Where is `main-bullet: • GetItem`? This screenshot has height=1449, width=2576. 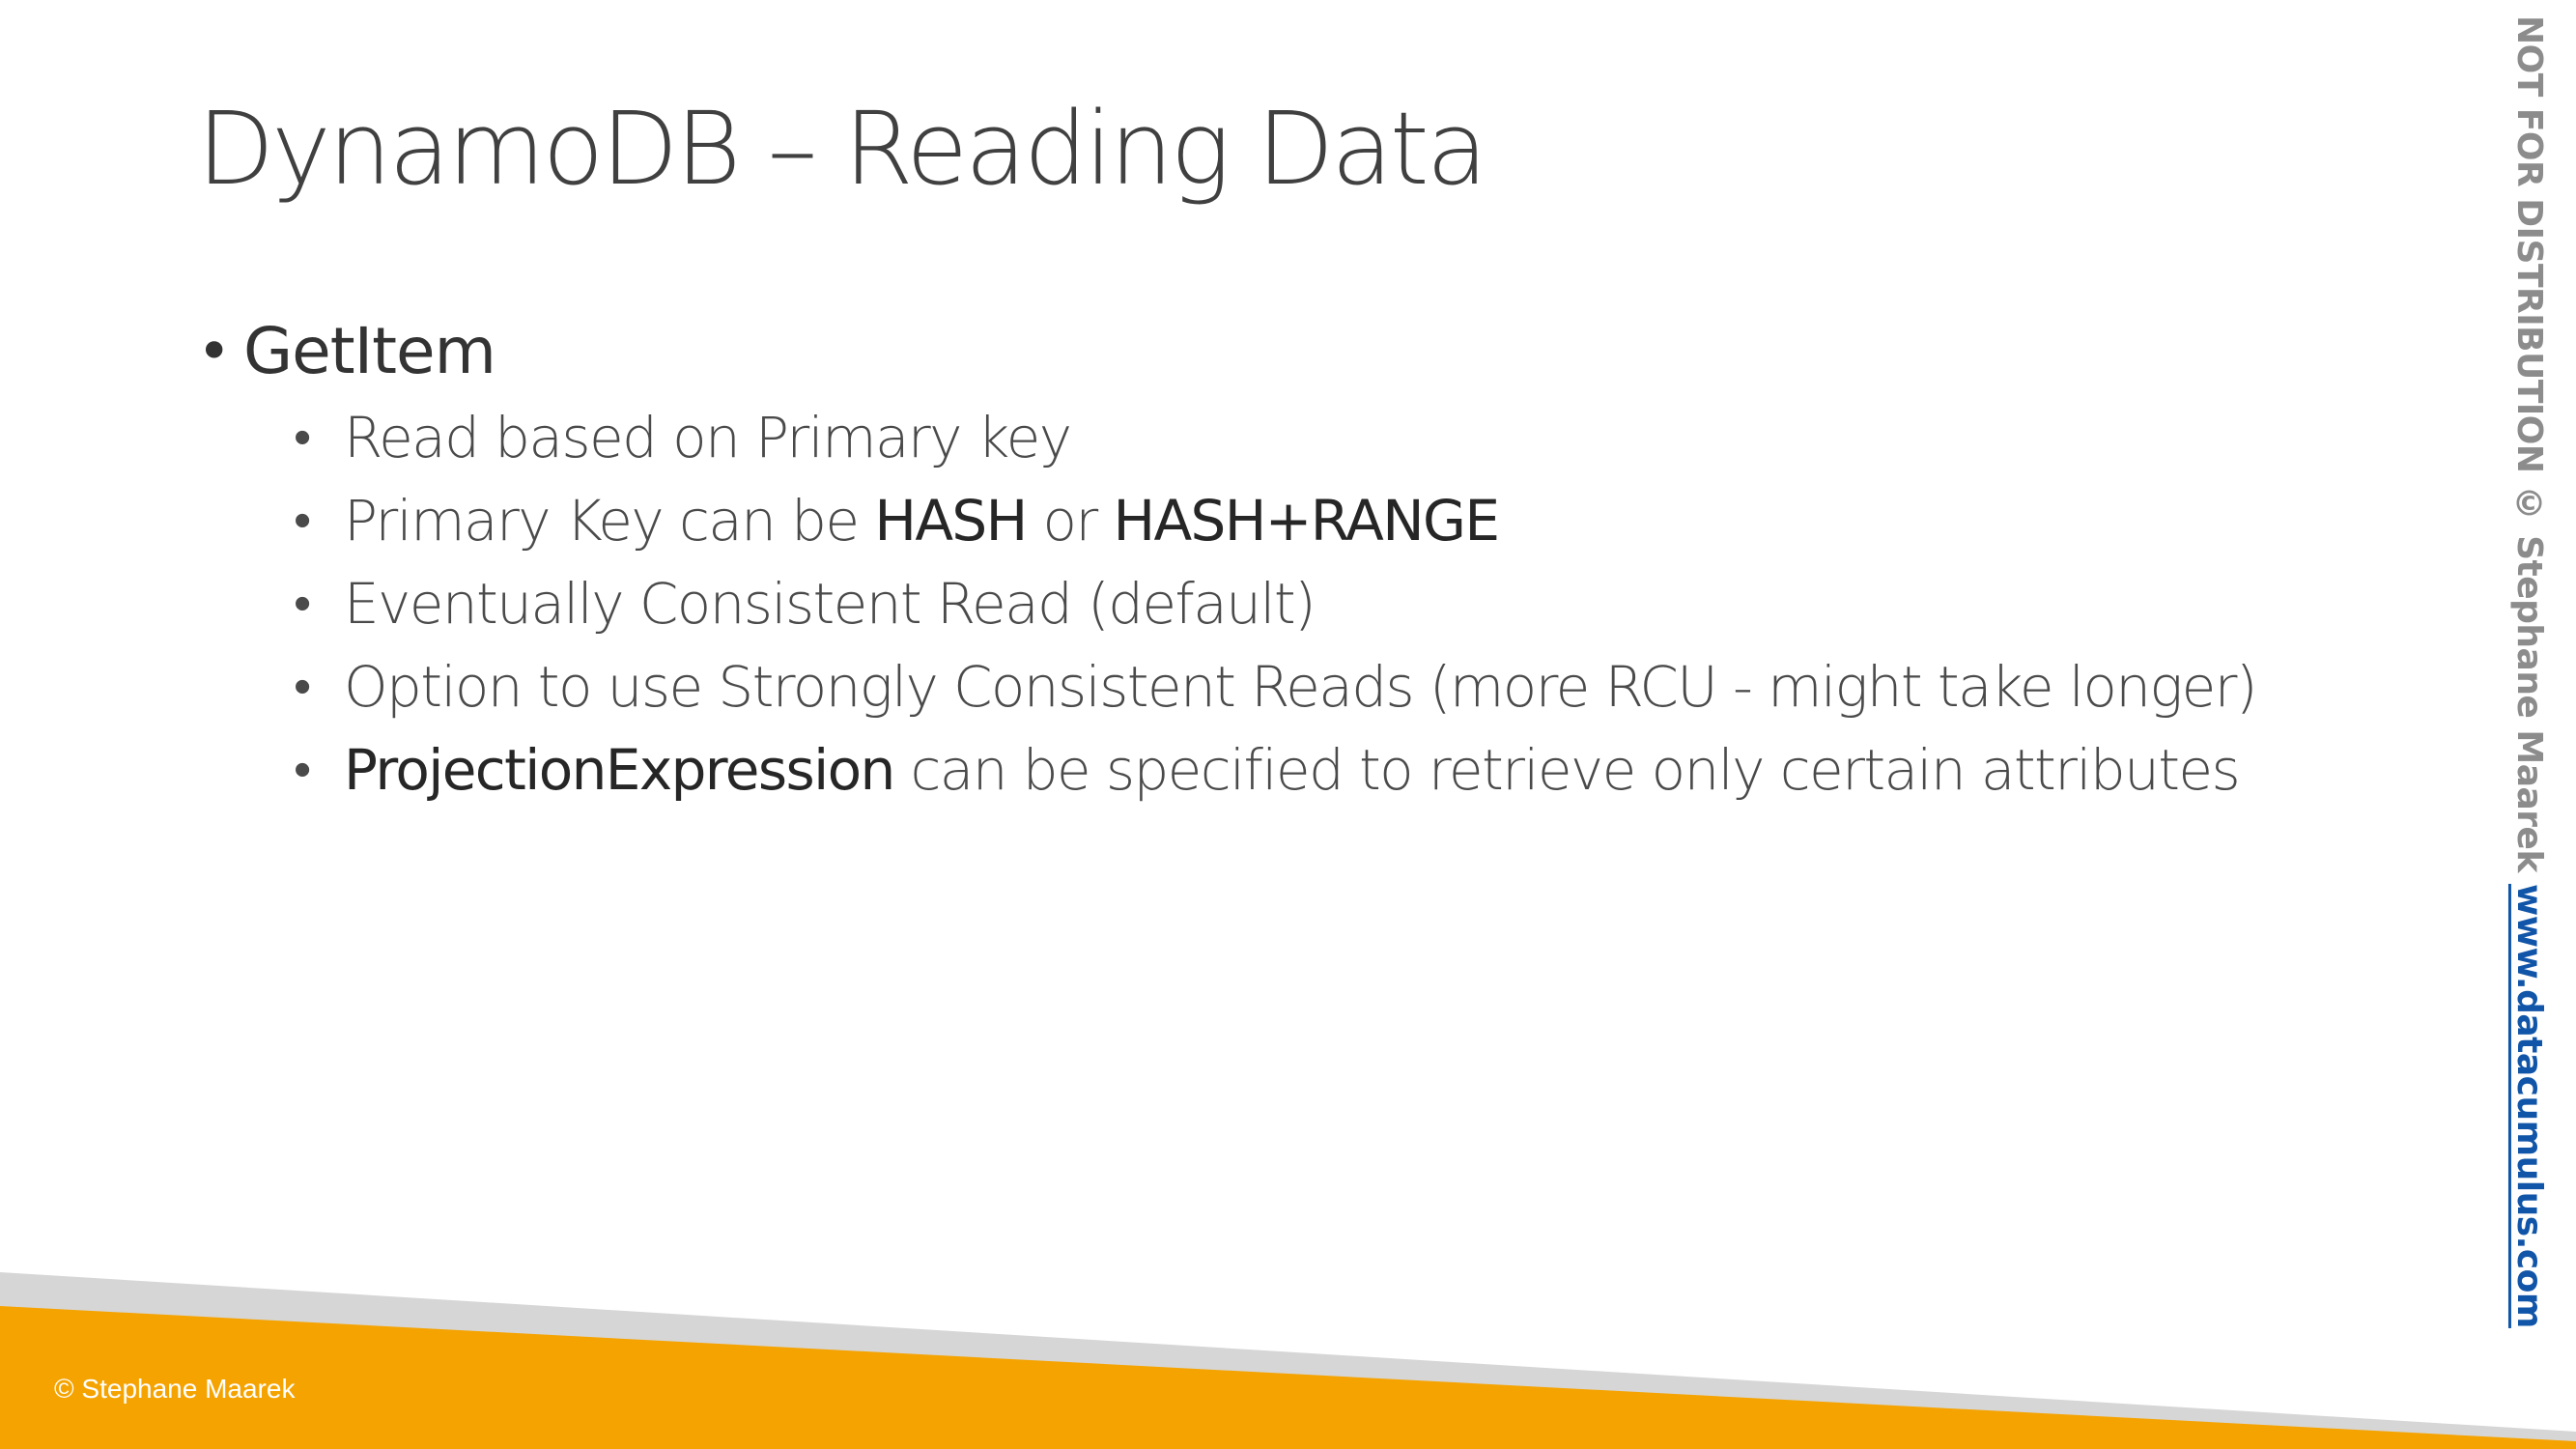 main-bullet: • GetItem is located at coordinates (1298, 351).